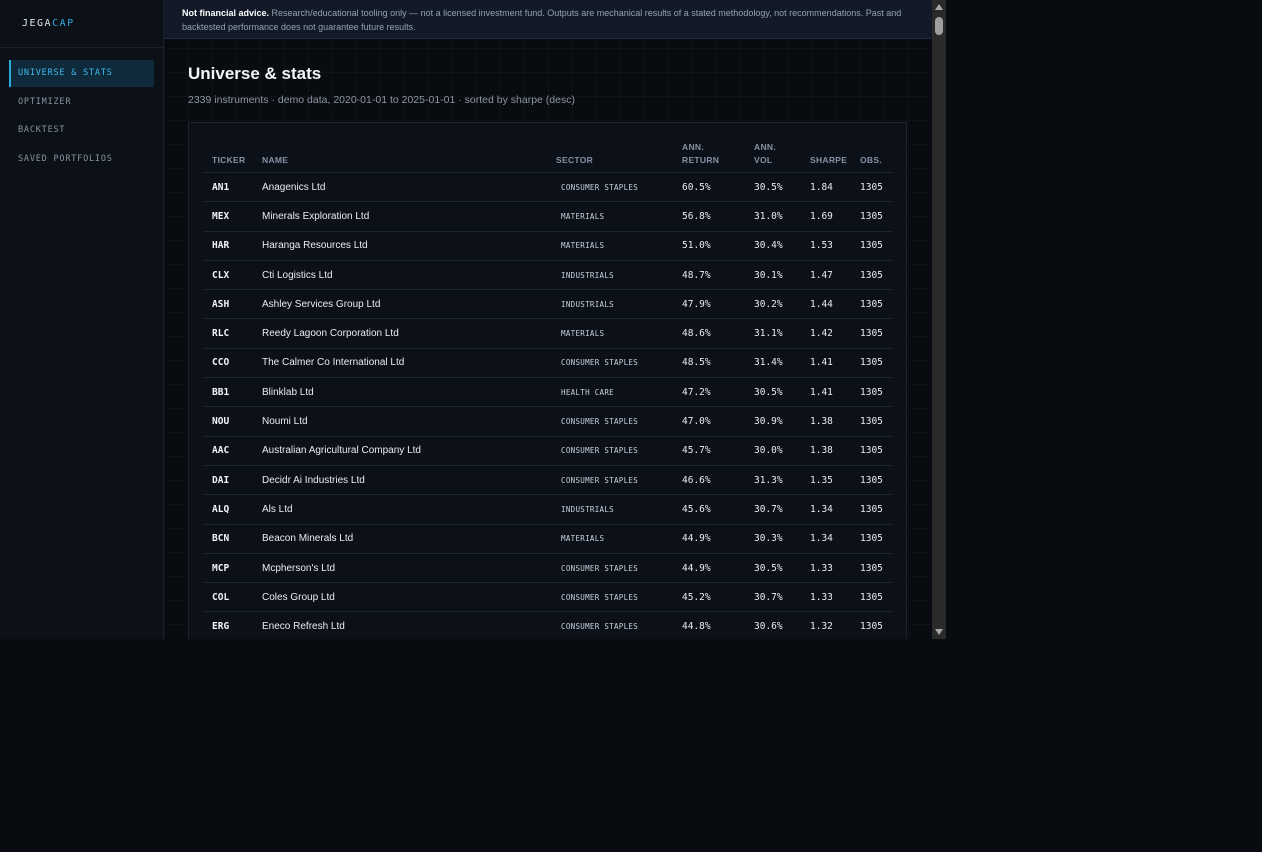 The height and width of the screenshot is (852, 1262). I want to click on cell-ann-return: 48.7%, so click(710, 275).